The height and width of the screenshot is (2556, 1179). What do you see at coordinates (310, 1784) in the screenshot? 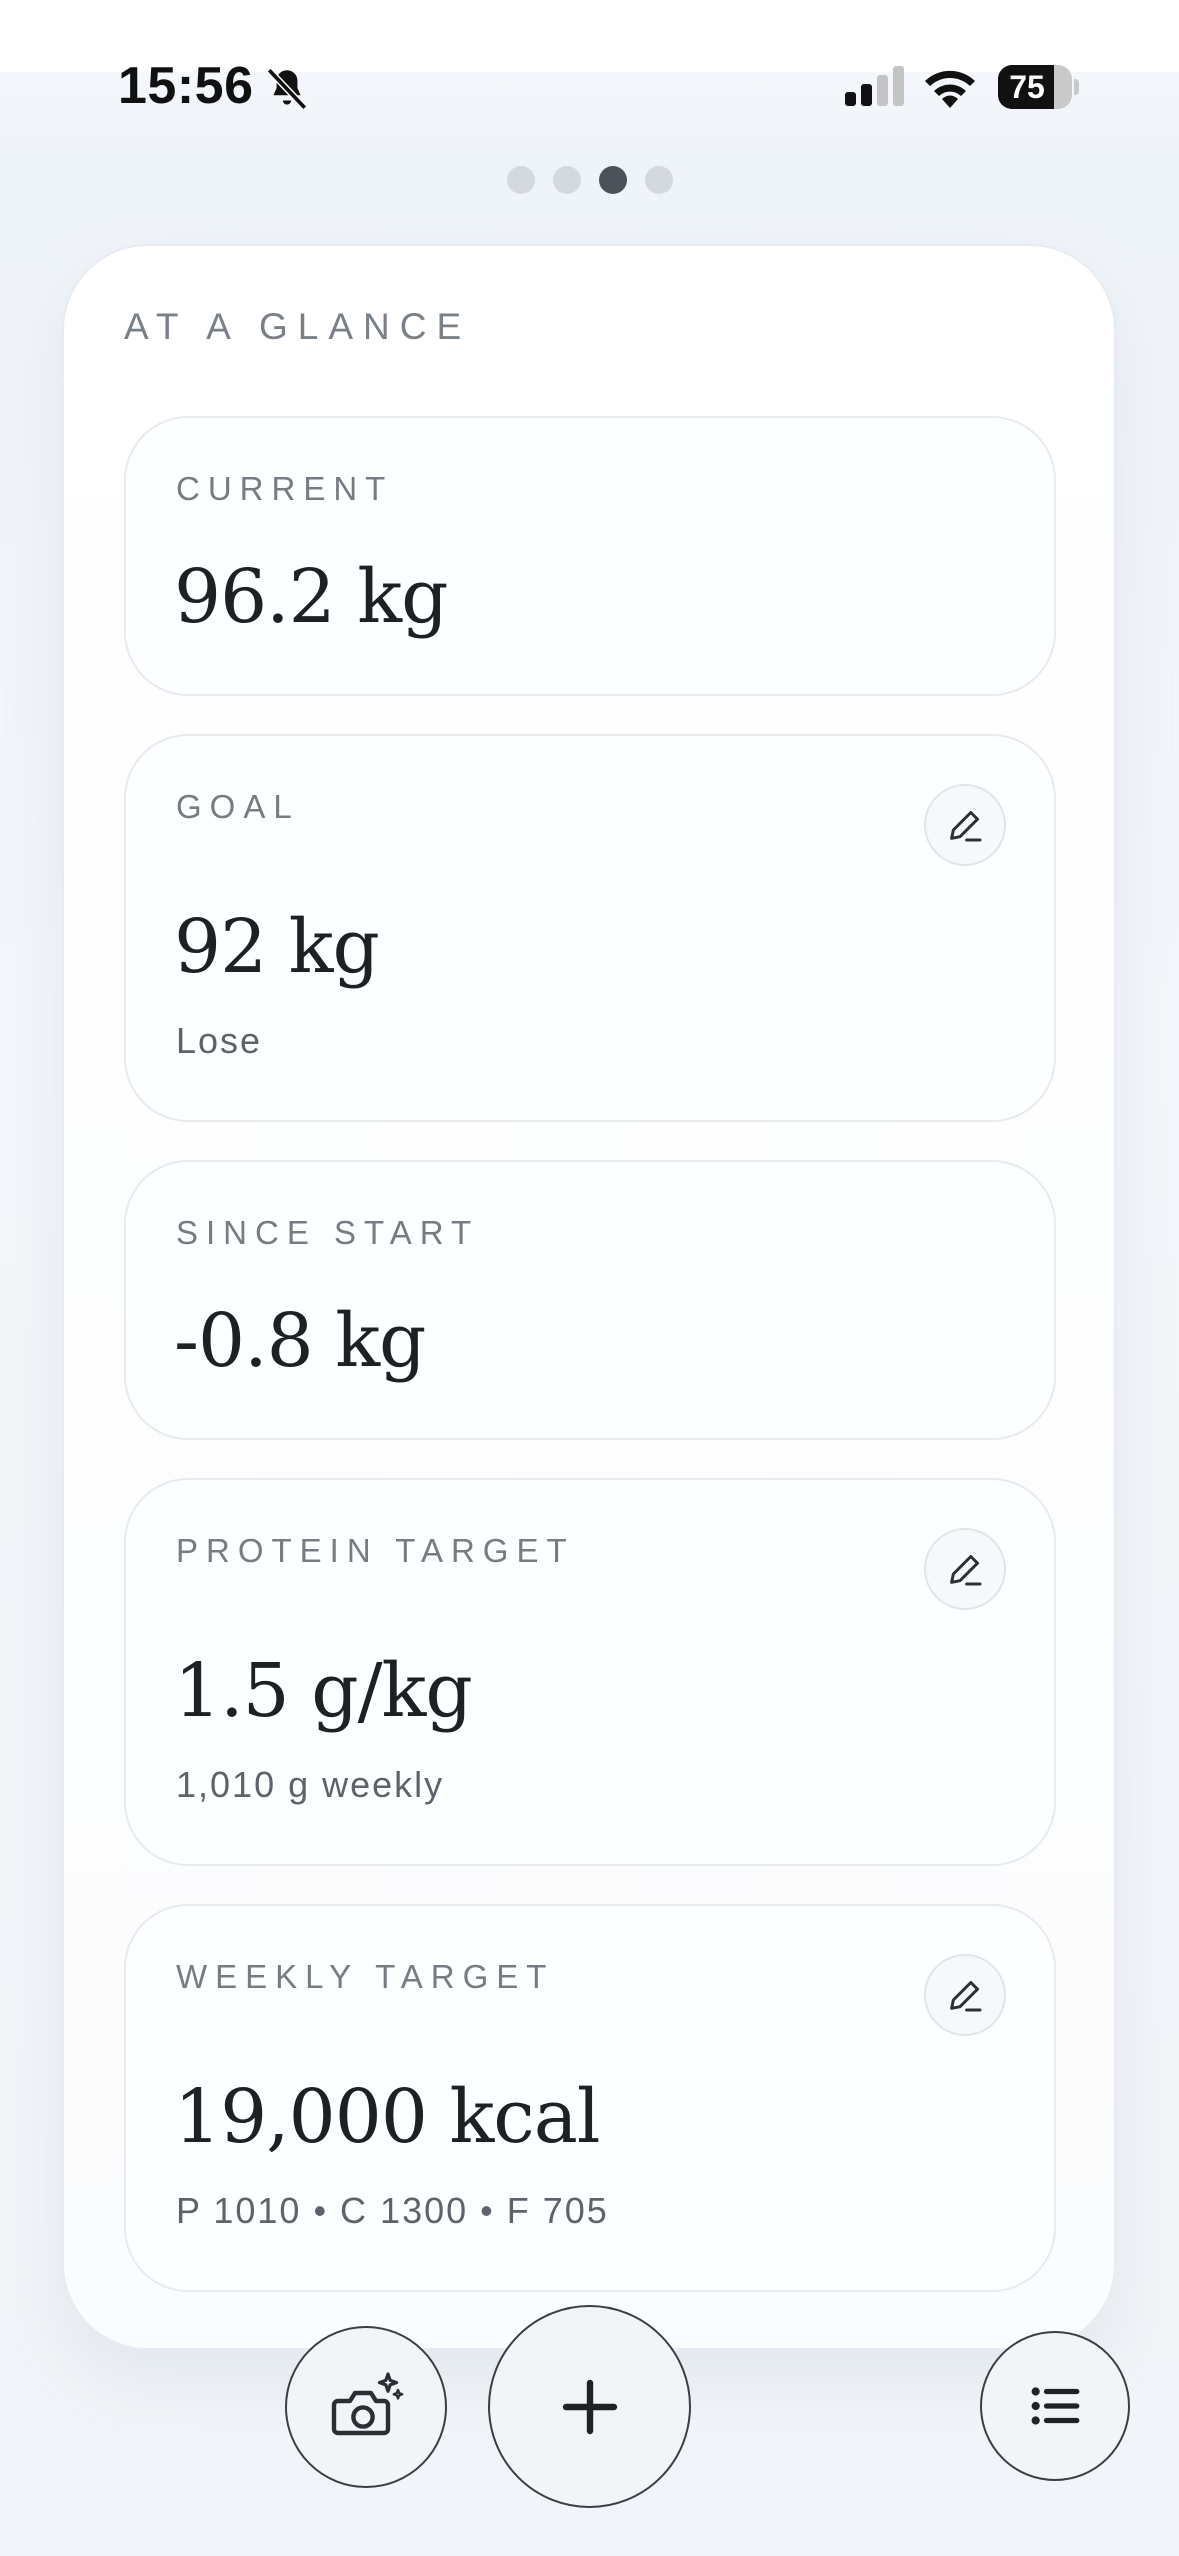
I see `protein-weekly-total: 1,010 g weekly` at bounding box center [310, 1784].